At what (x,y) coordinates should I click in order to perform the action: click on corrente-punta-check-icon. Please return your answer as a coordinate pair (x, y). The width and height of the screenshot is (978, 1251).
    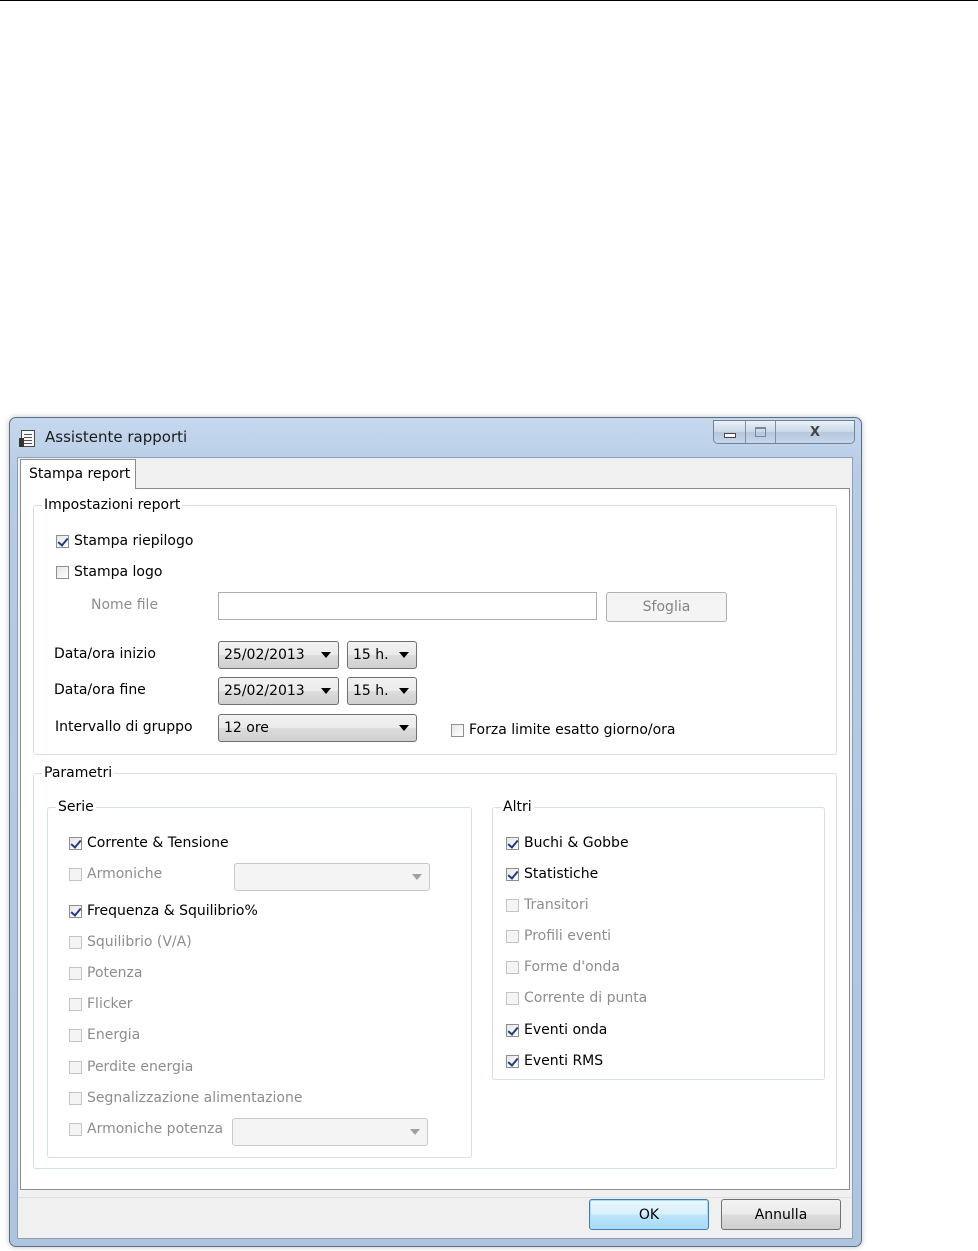
    Looking at the image, I should click on (512, 998).